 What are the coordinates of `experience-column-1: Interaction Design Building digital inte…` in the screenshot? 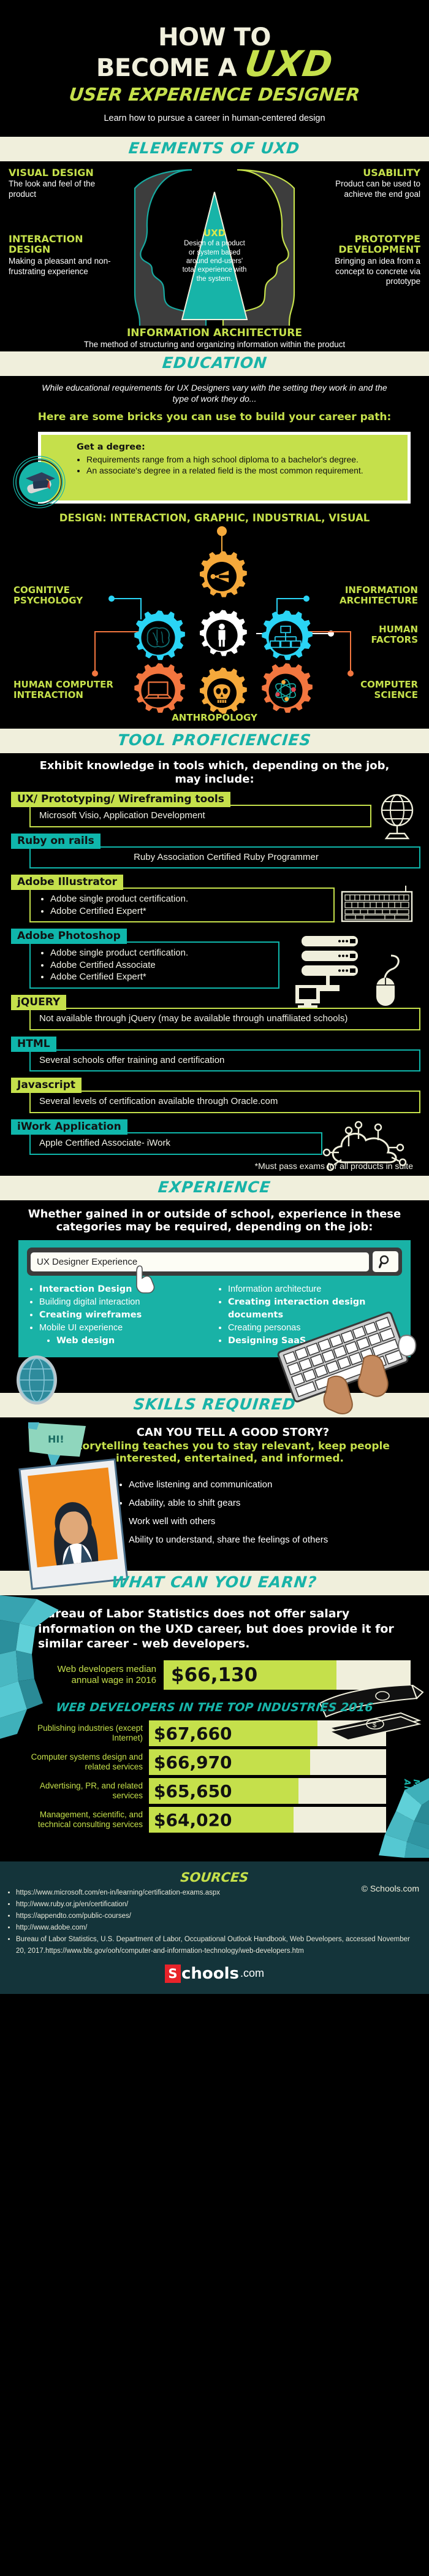 It's located at (120, 1315).